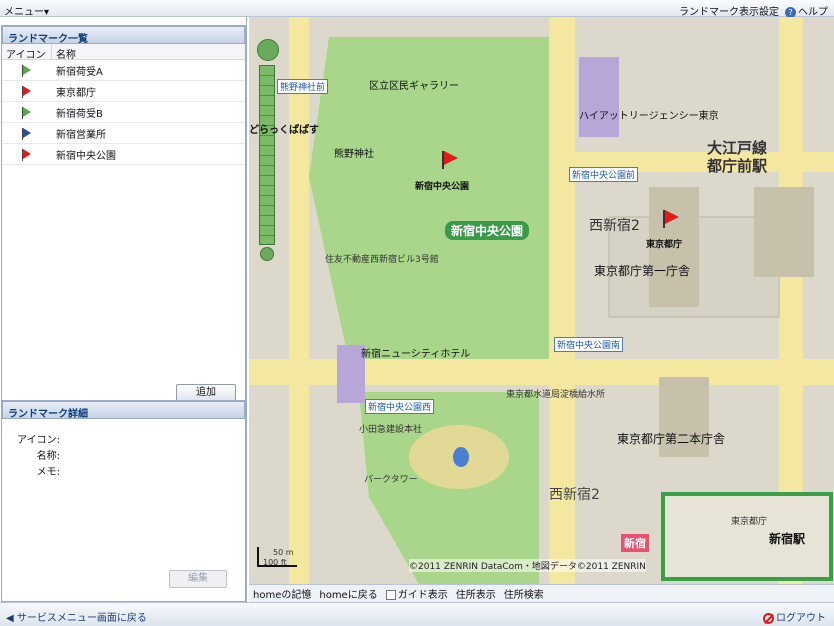 This screenshot has width=834, height=626. I want to click on map-label-gallery: 区立区民ギャラリー, so click(414, 86).